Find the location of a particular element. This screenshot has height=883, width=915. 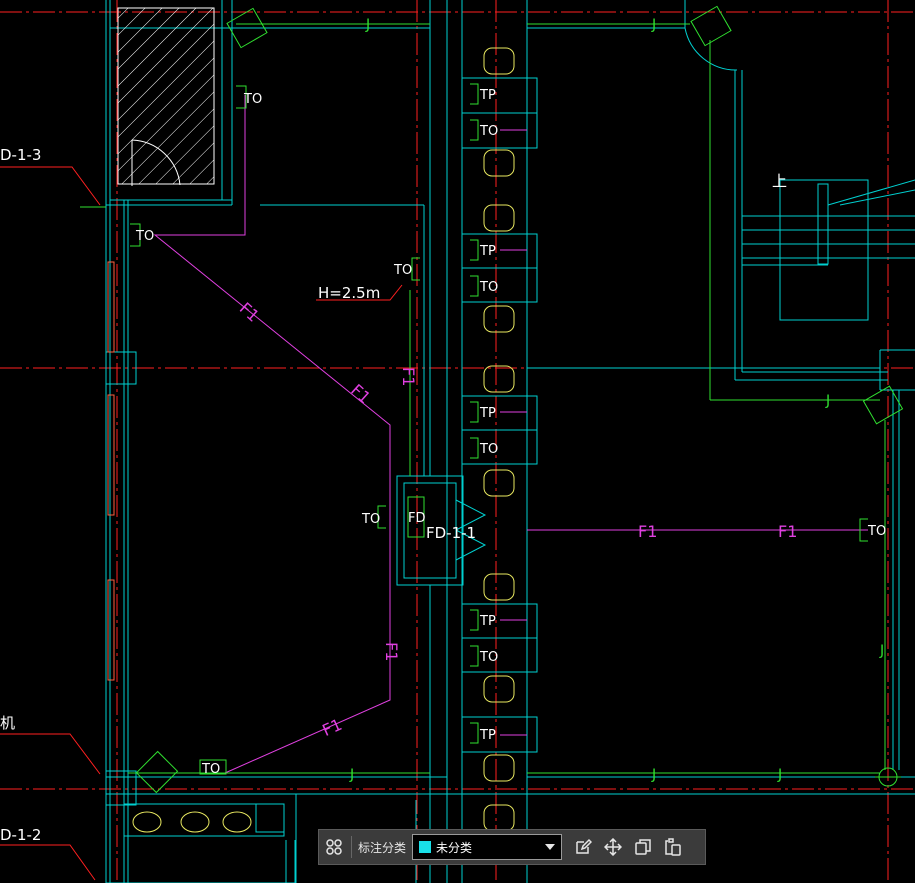

windows is located at coordinates (111, 471).